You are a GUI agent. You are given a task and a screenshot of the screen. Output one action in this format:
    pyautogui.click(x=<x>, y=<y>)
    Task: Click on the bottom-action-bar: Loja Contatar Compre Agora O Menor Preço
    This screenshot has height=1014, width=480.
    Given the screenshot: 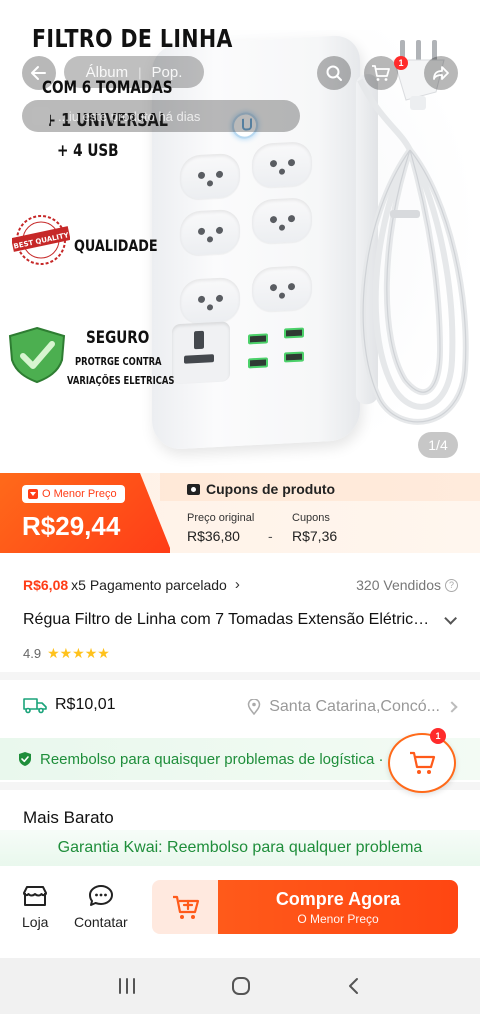 What is the action you would take?
    pyautogui.click(x=240, y=911)
    